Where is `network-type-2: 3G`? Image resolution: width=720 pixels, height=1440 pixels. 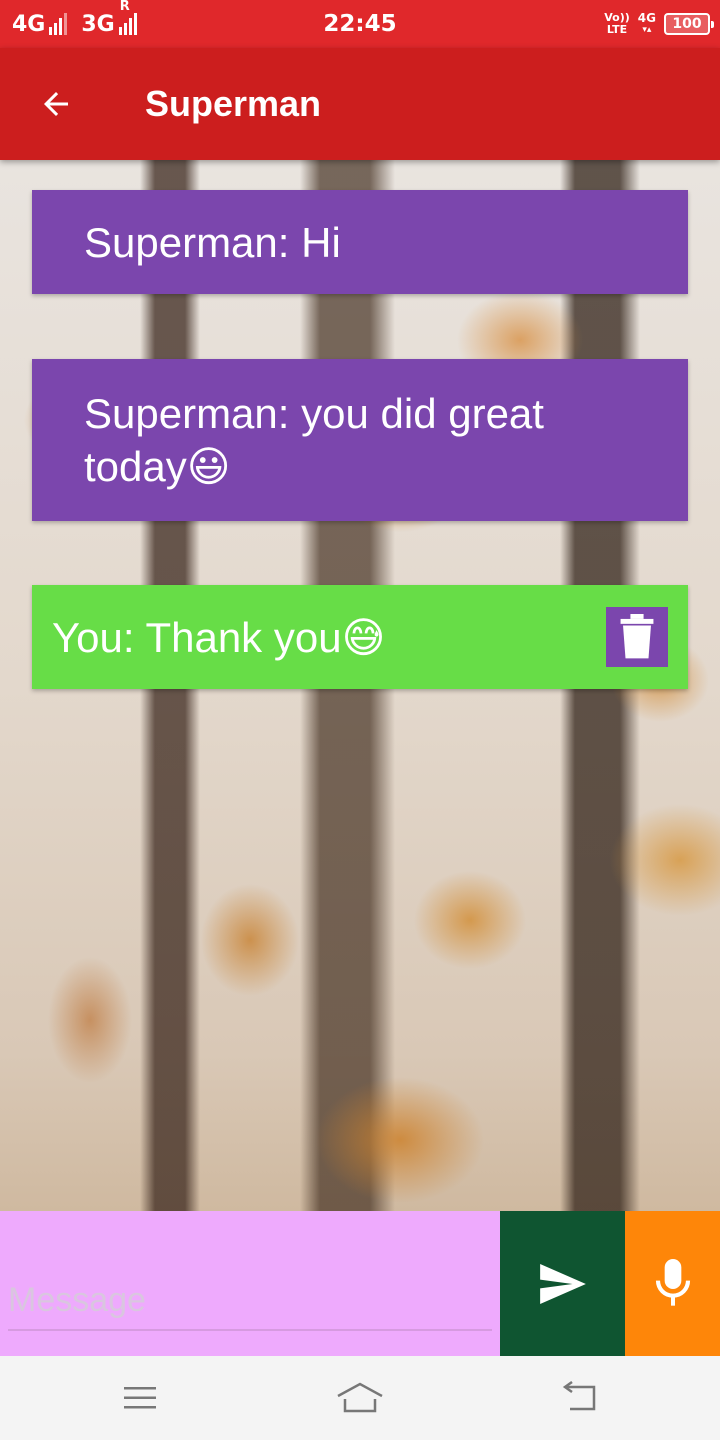 network-type-2: 3G is located at coordinates (98, 24).